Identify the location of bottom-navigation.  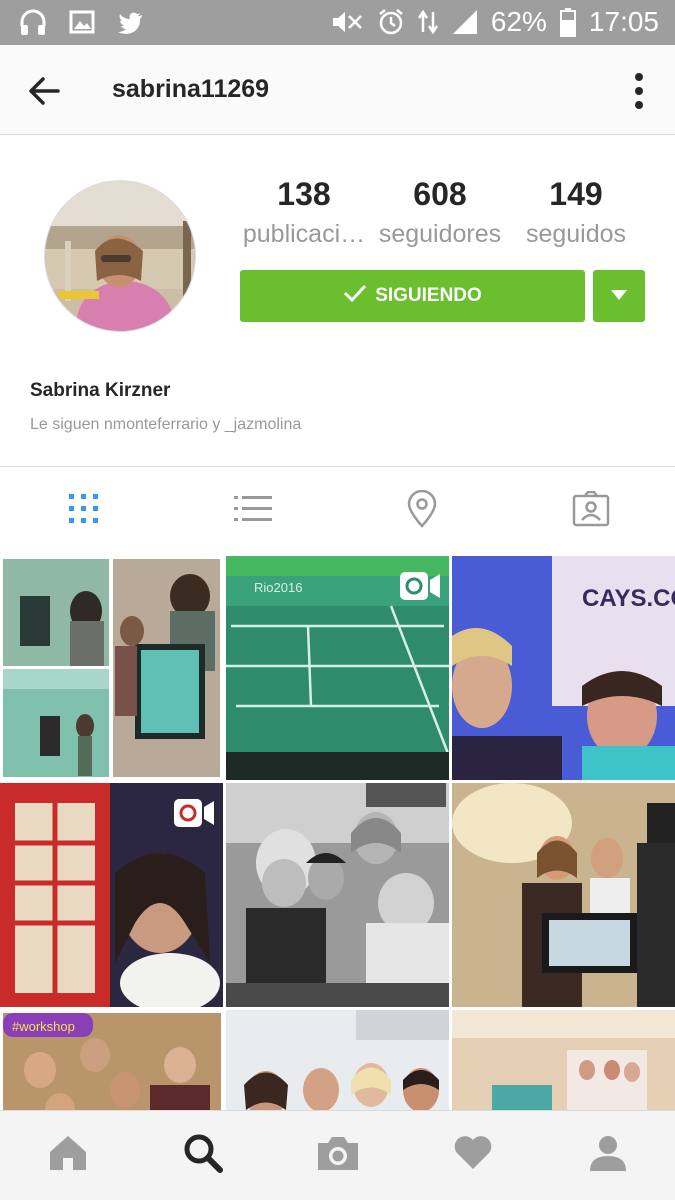
(337, 1155).